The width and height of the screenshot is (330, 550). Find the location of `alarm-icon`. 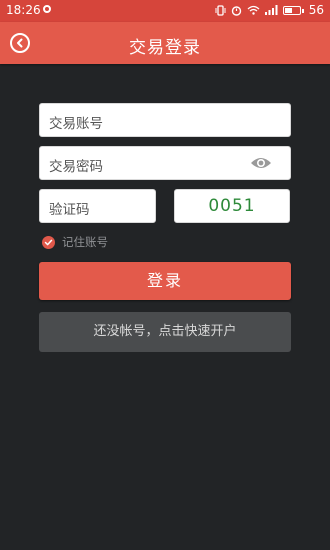

alarm-icon is located at coordinates (236, 10).